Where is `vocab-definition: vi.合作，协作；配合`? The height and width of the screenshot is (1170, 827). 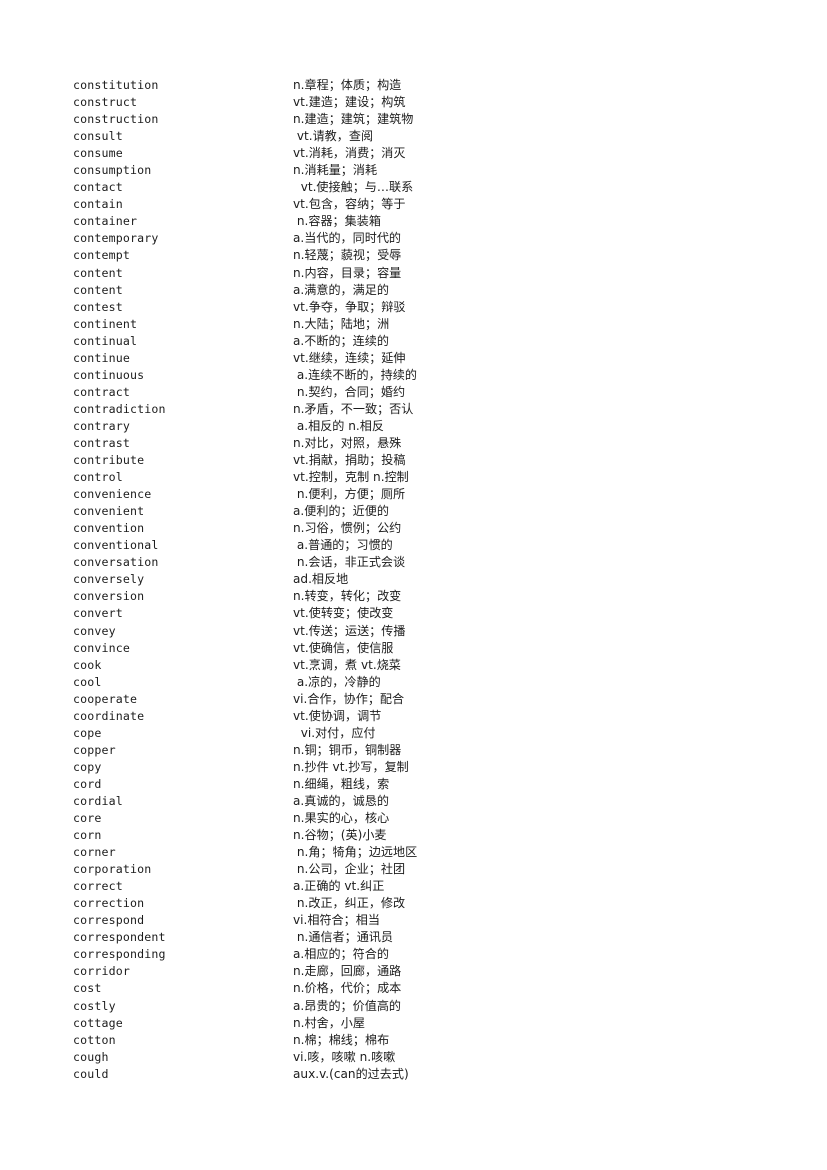 vocab-definition: vi.合作，协作；配合 is located at coordinates (349, 698).